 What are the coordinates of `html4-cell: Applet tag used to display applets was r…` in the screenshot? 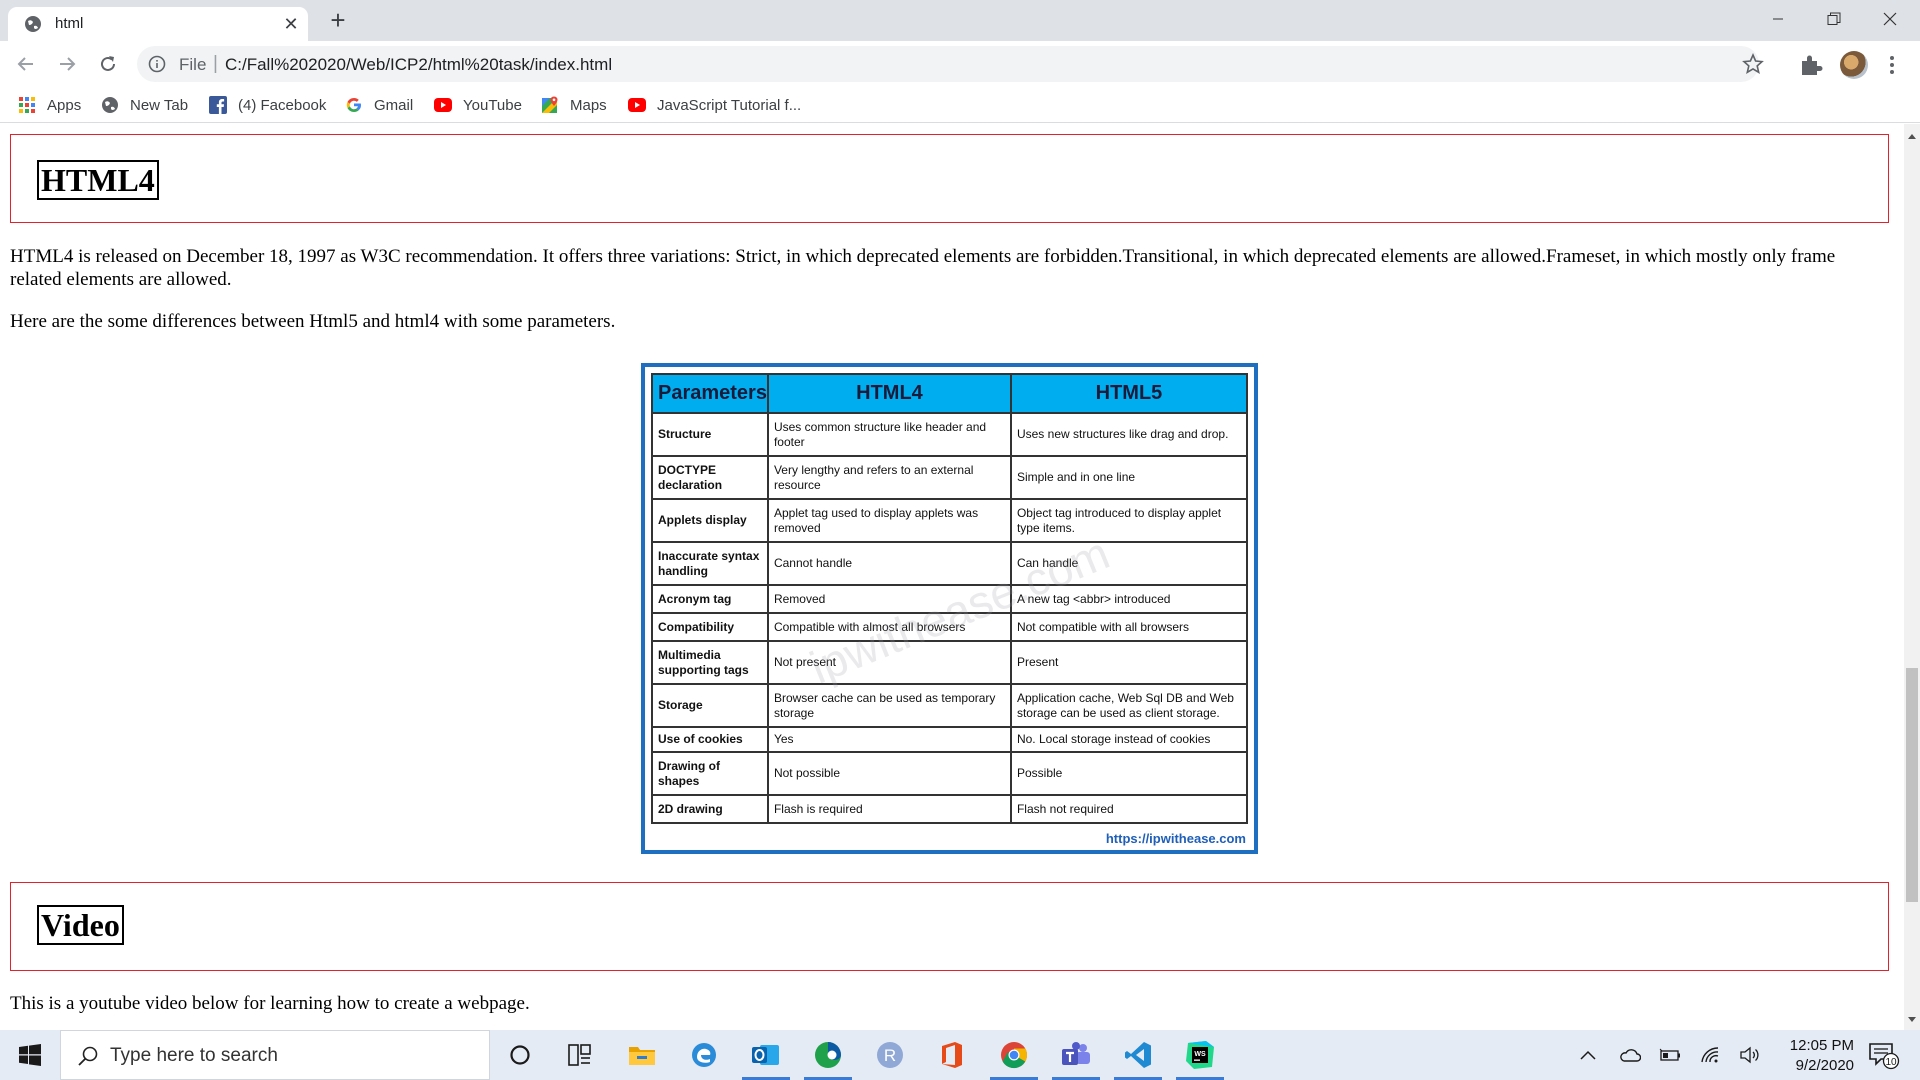 It's located at (889, 520).